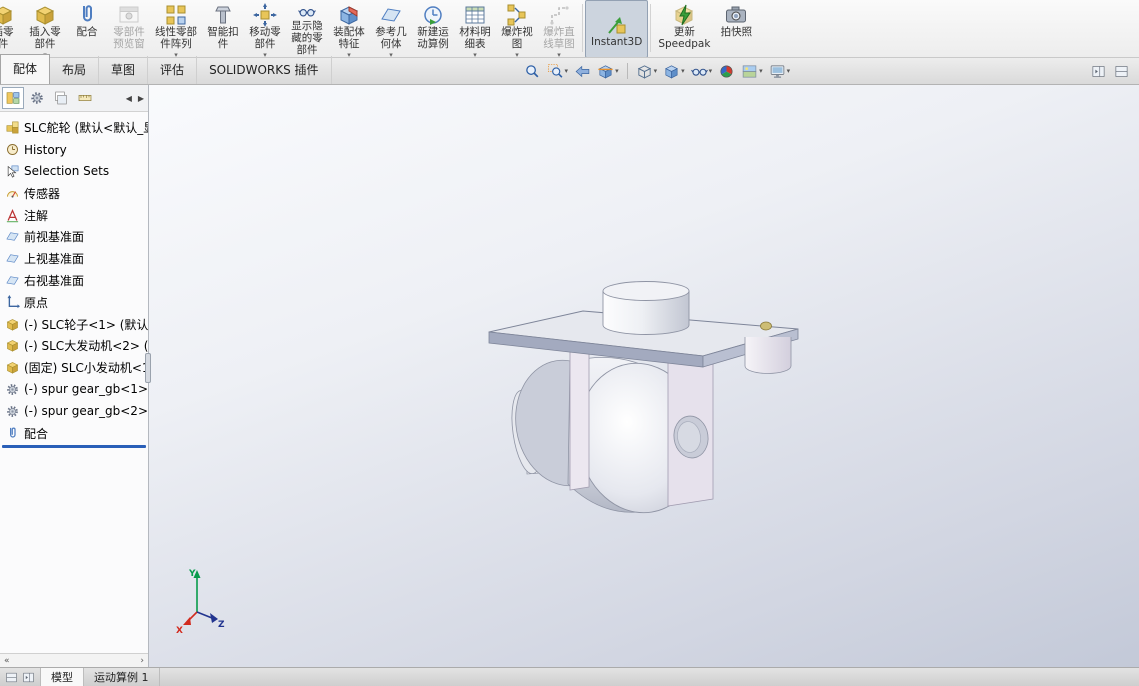 Image resolution: width=1139 pixels, height=686 pixels. What do you see at coordinates (74, 237) in the screenshot?
I see `tree-item-front-plane: 前视基准面` at bounding box center [74, 237].